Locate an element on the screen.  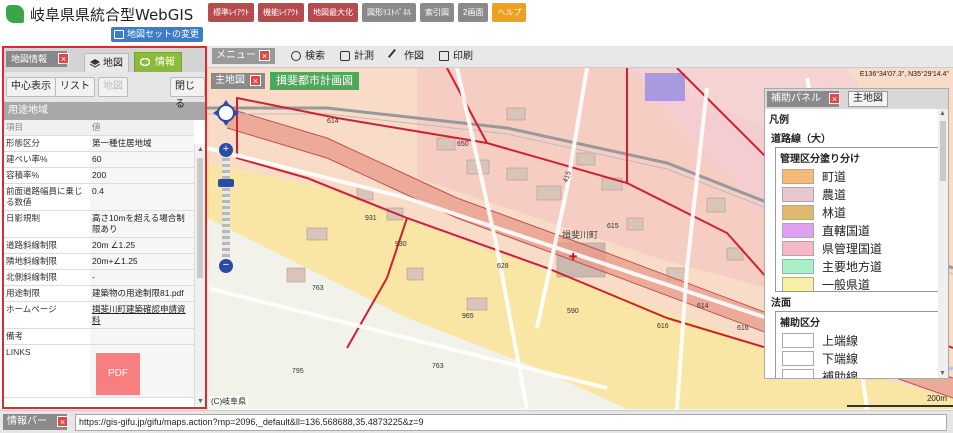
table-row: 備考 is located at coordinates (99, 336).